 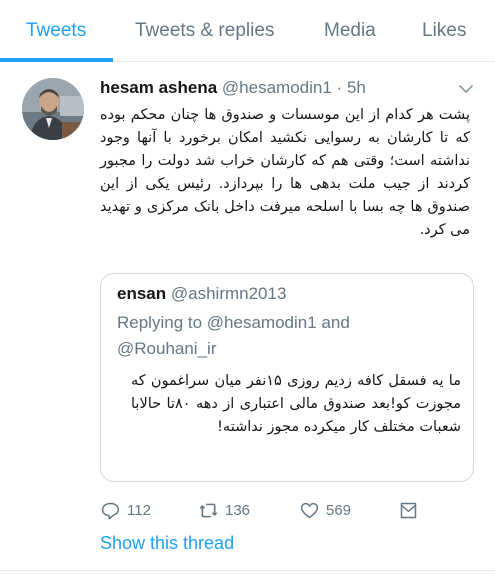 I want to click on like-button: 569, so click(x=325, y=510).